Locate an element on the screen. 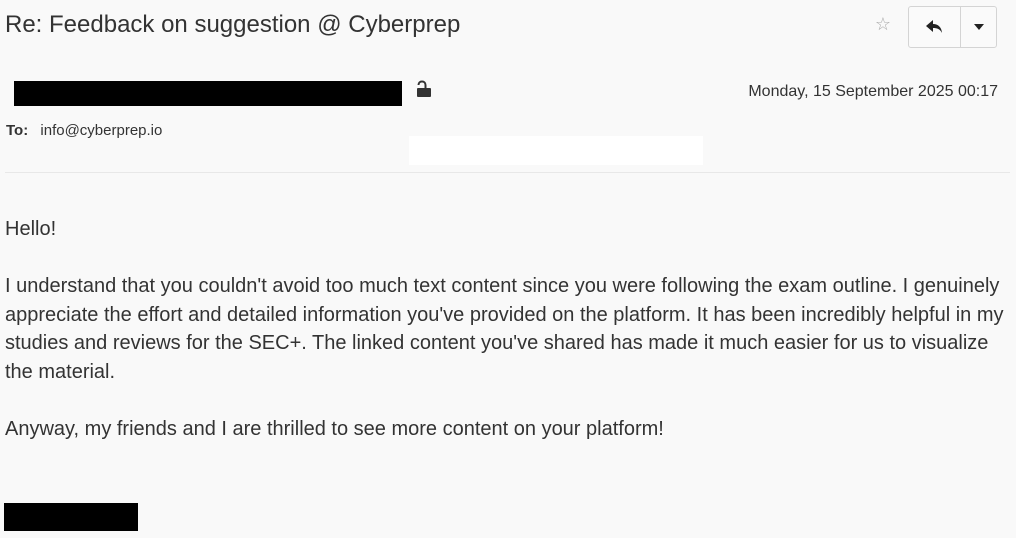 The width and height of the screenshot is (1016, 538). more-actions-dropdown is located at coordinates (978, 27).